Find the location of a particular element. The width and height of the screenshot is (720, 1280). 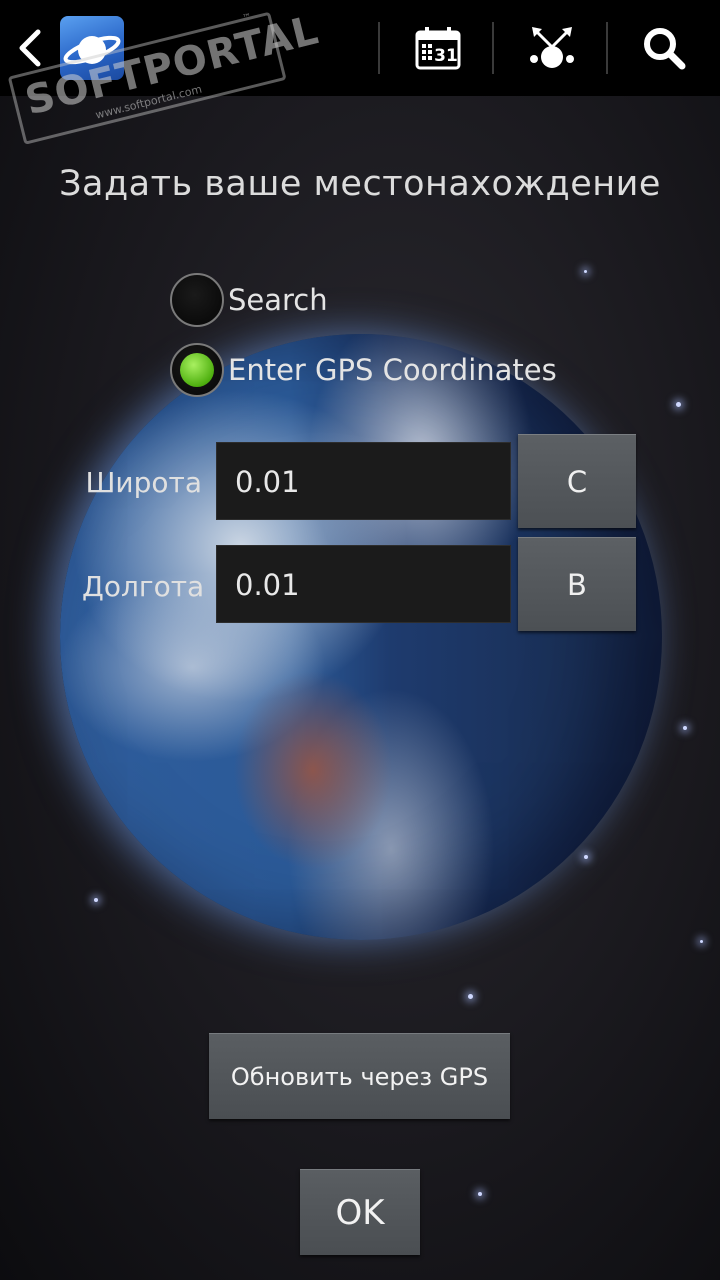

app-logo-icon is located at coordinates (92, 48).